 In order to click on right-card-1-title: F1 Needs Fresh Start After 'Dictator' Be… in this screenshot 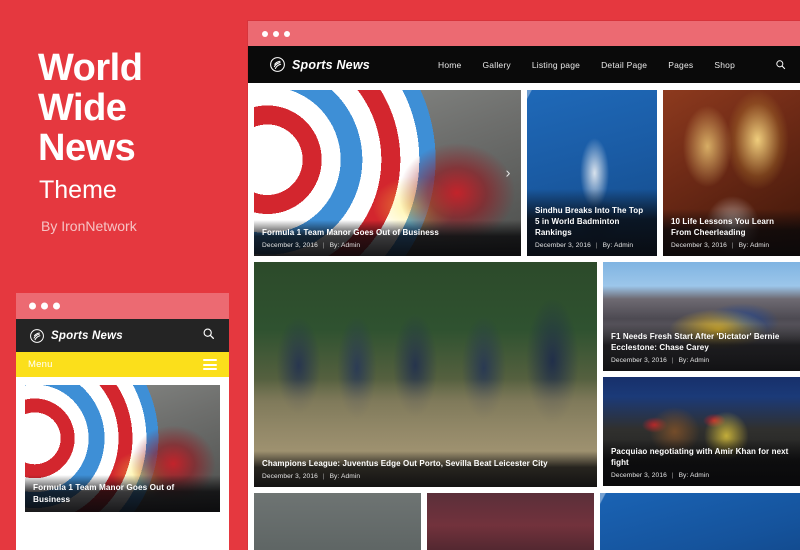, I will do `click(695, 342)`.